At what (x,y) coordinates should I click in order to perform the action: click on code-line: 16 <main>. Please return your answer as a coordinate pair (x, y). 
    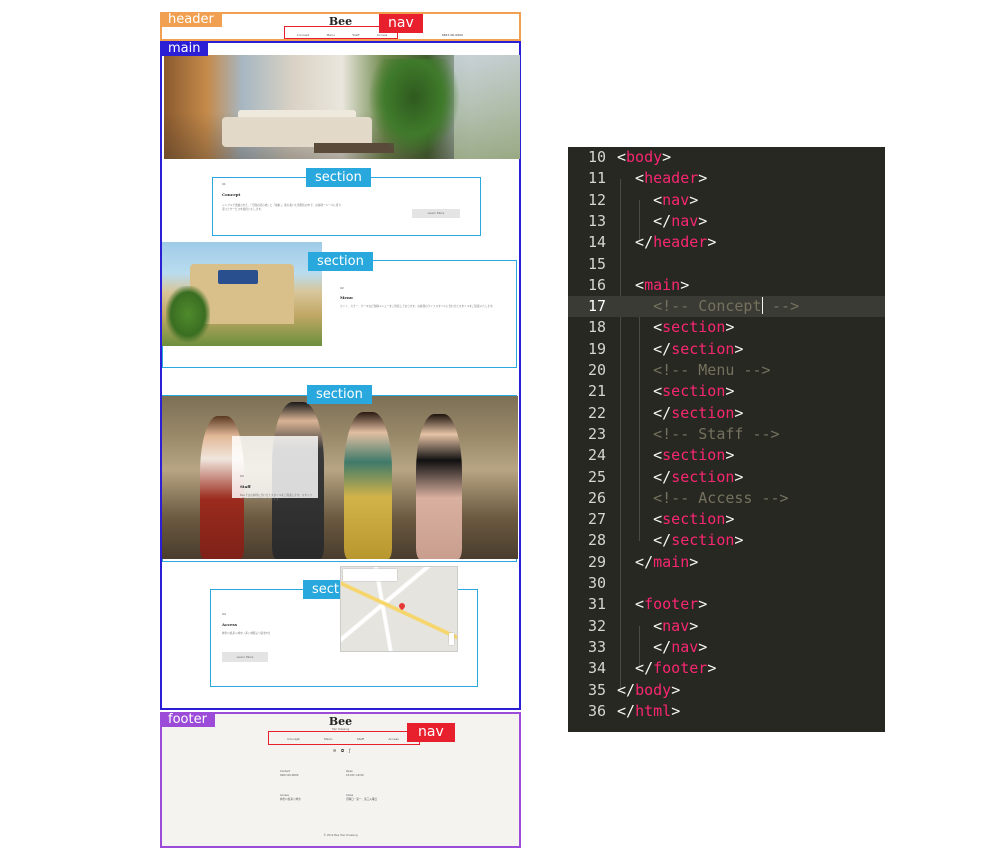
    Looking at the image, I should click on (726, 285).